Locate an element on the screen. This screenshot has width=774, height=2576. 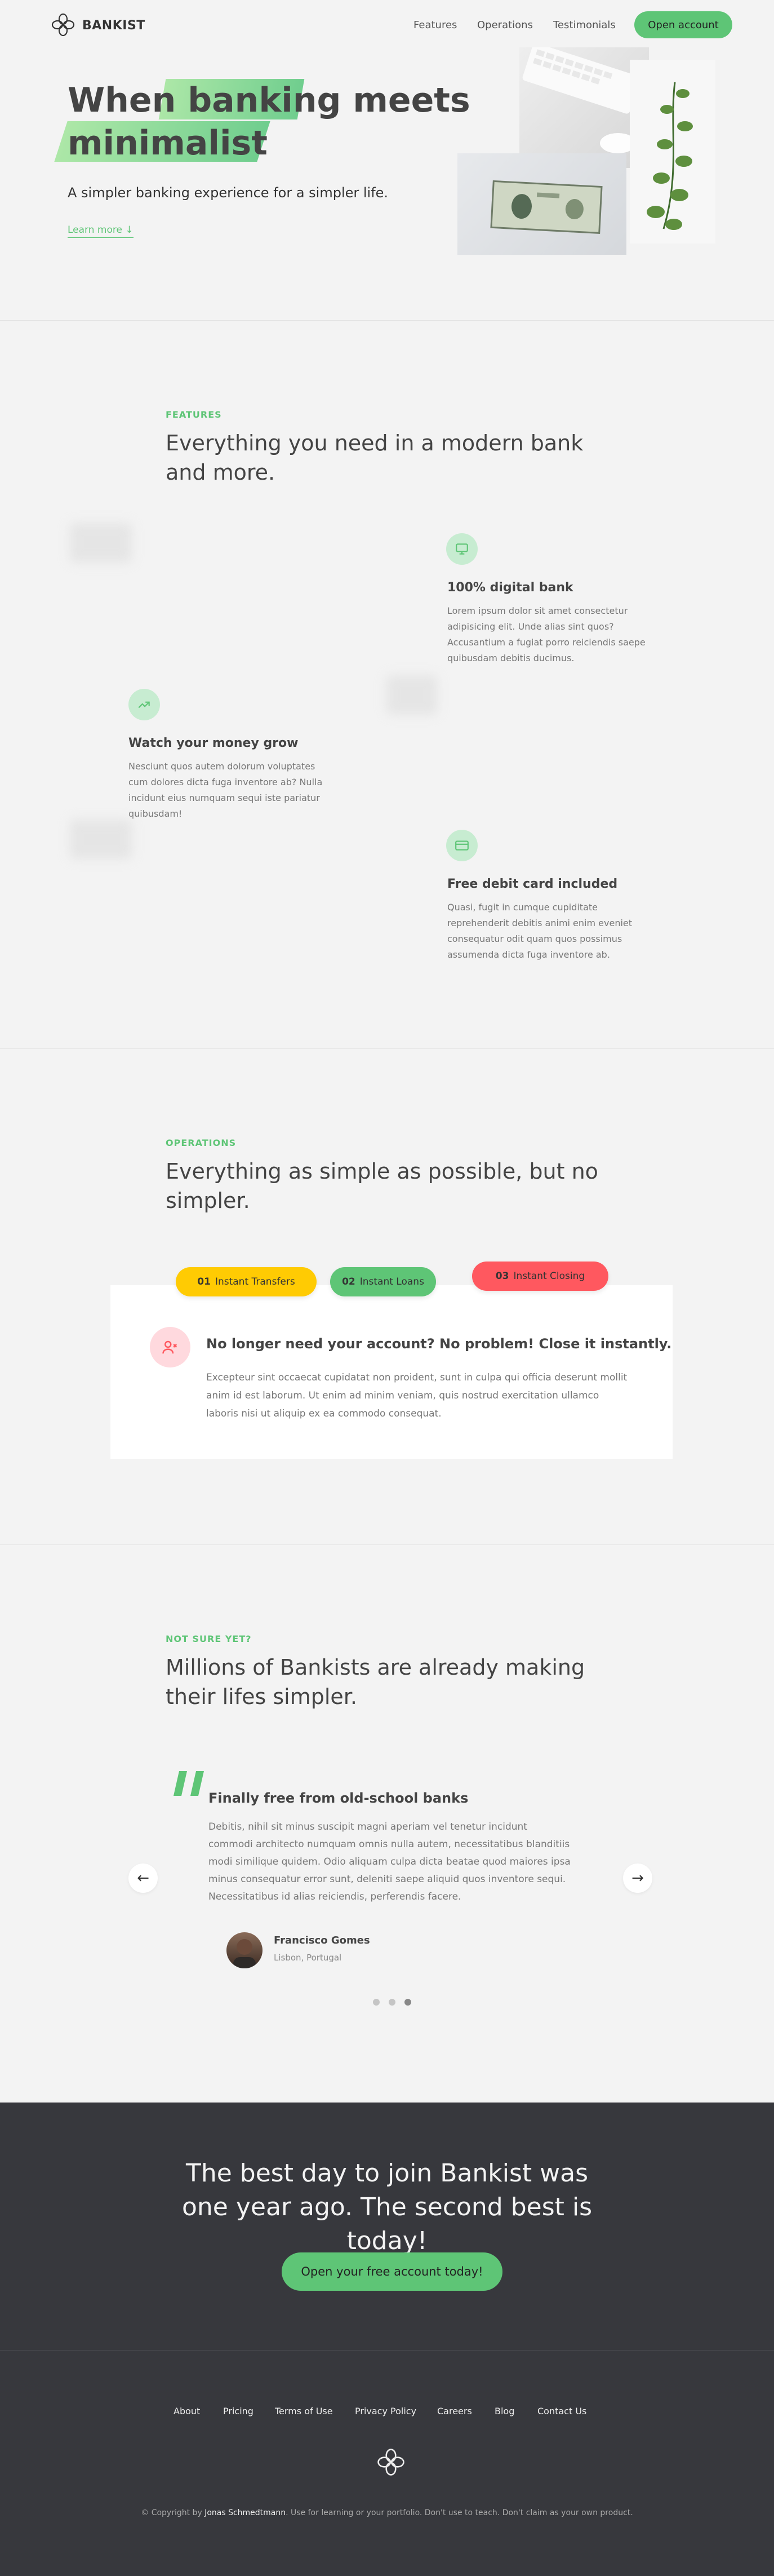
footer-logo-icon is located at coordinates (390, 2462).